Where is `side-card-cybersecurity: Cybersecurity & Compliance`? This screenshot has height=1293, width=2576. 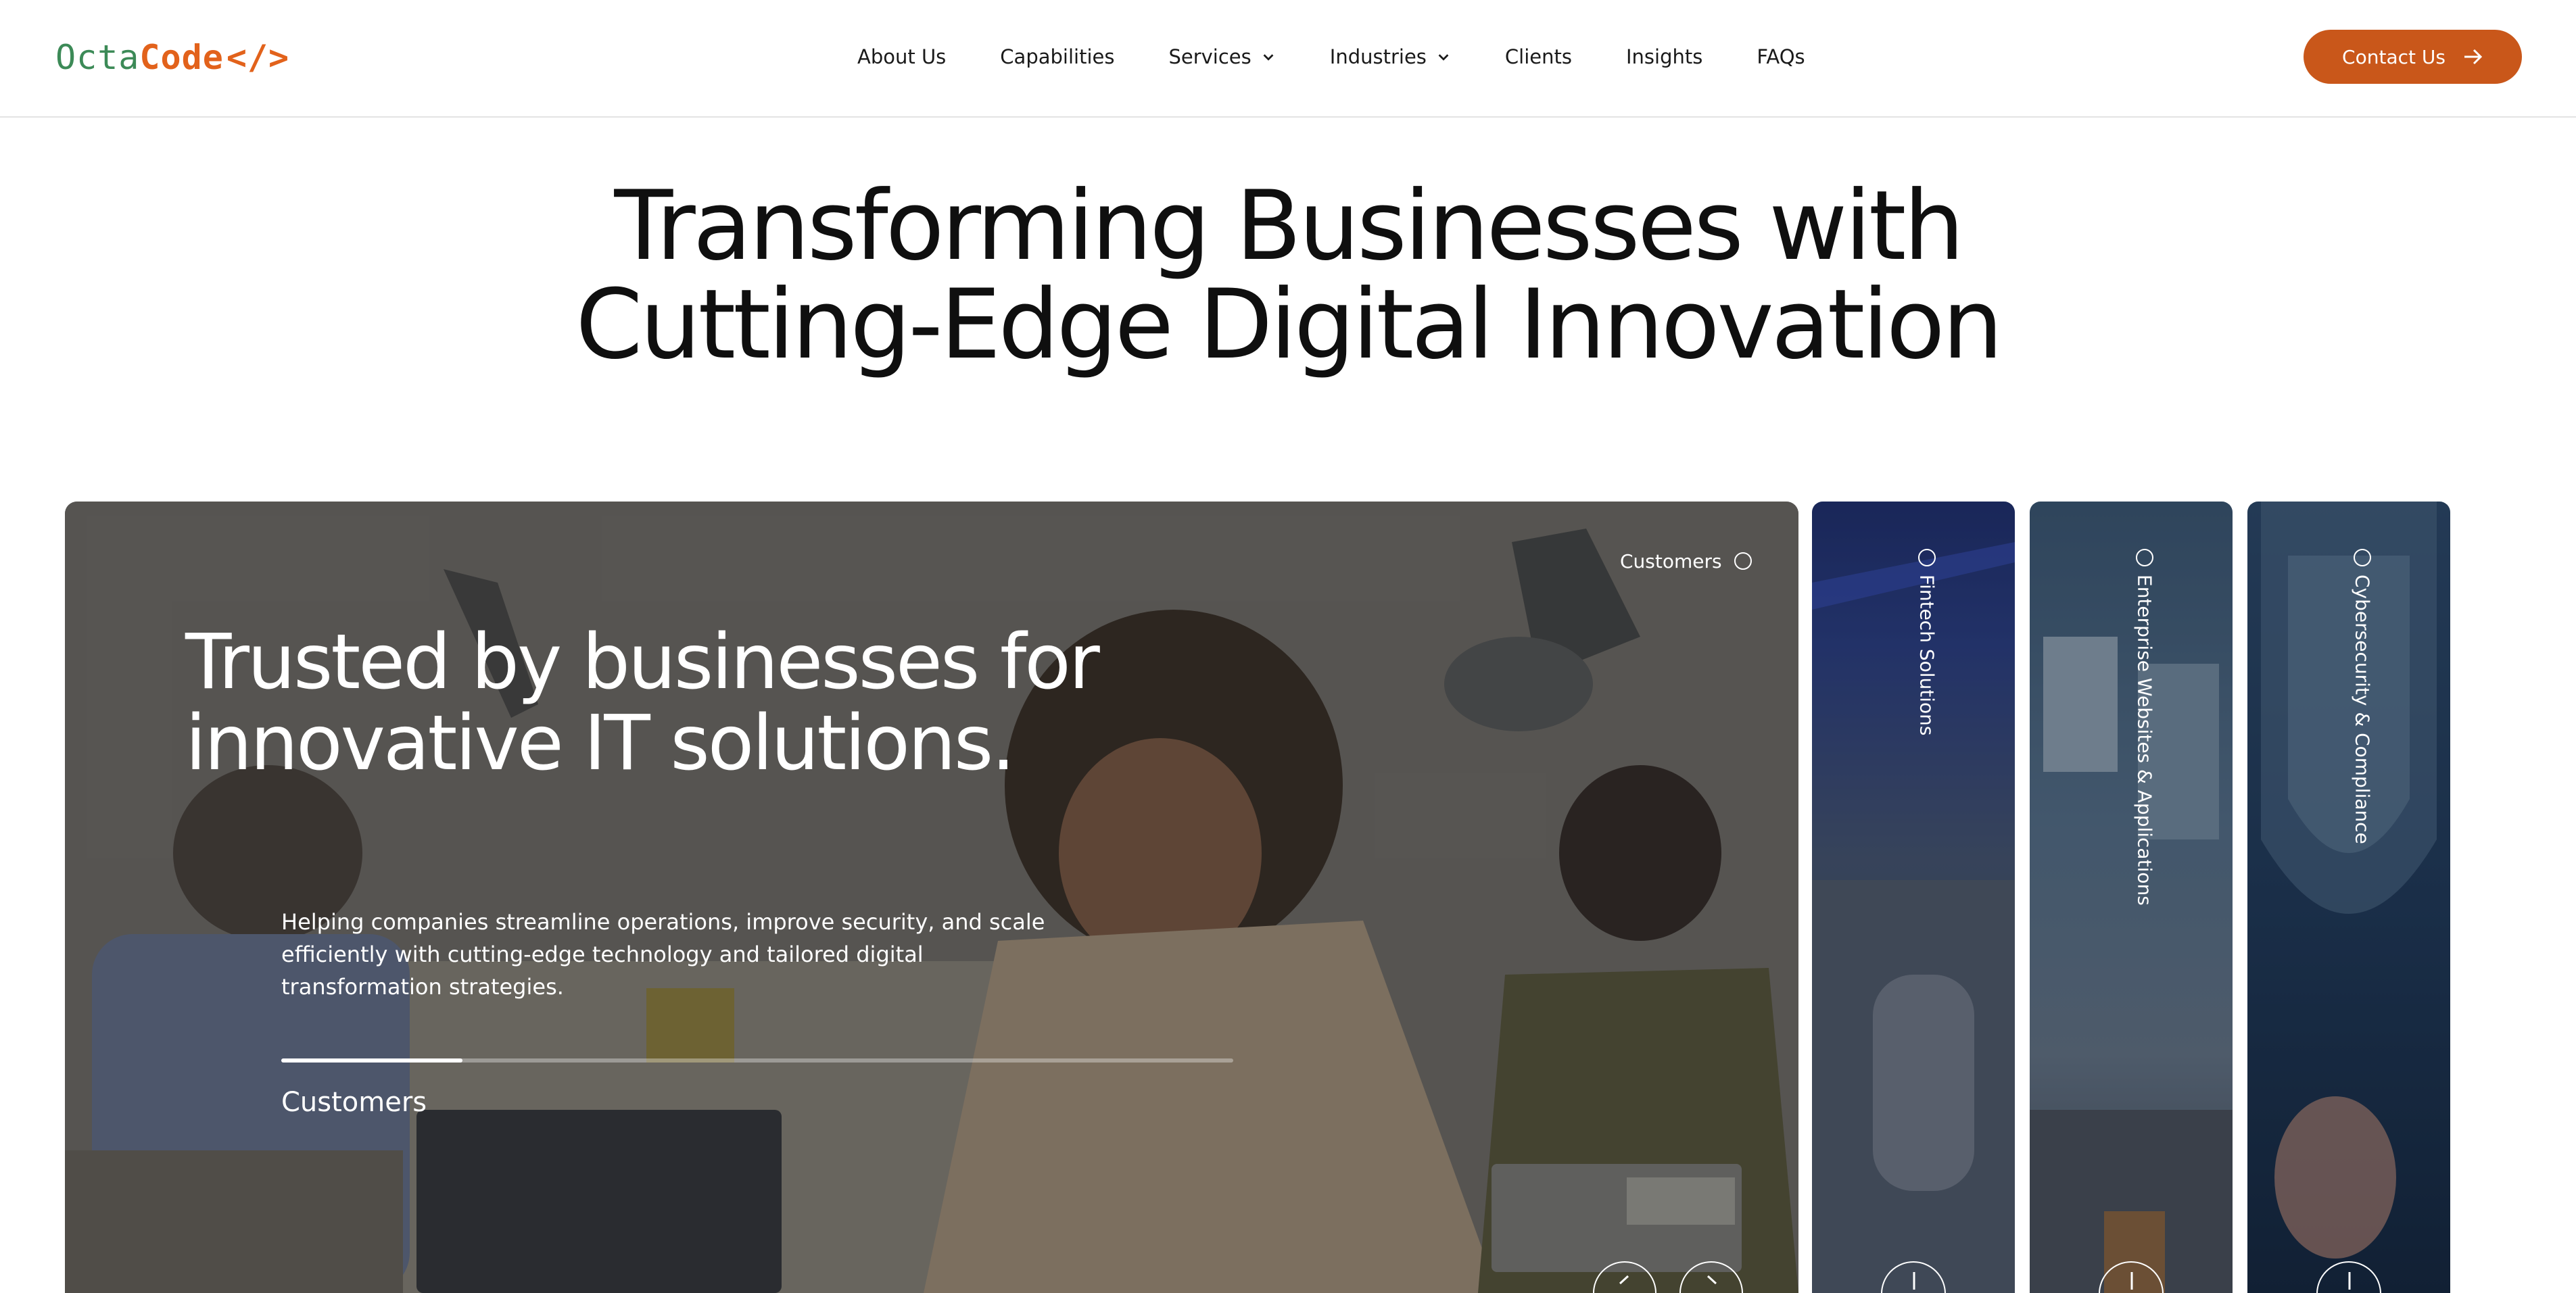
side-card-cybersecurity: Cybersecurity & Compliance is located at coordinates (2348, 897).